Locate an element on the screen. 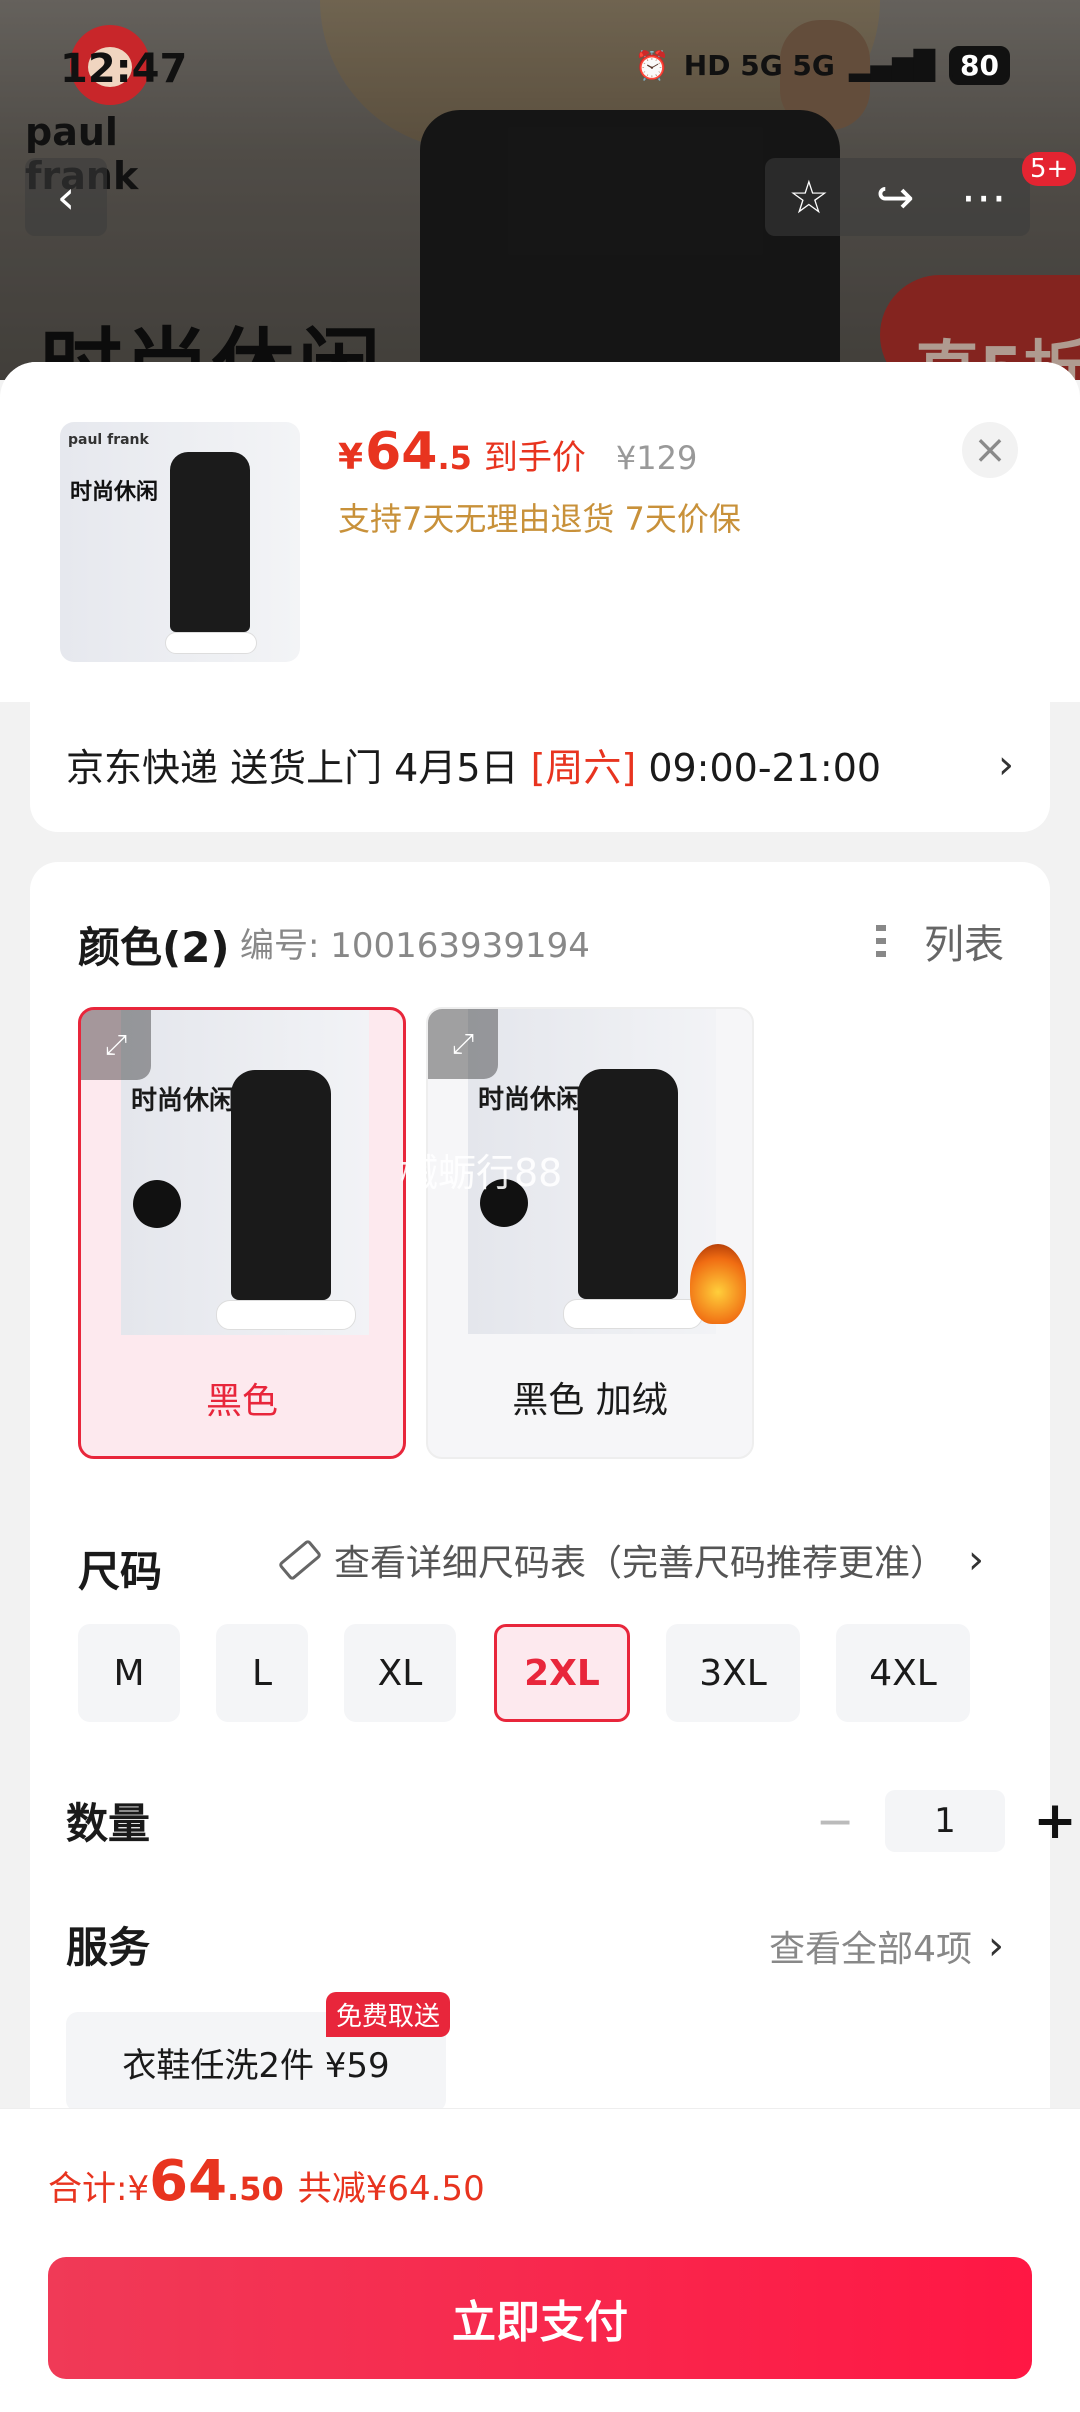 The image size is (1080, 2412). watermark: 槭蛎行88 is located at coordinates (481, 1173).